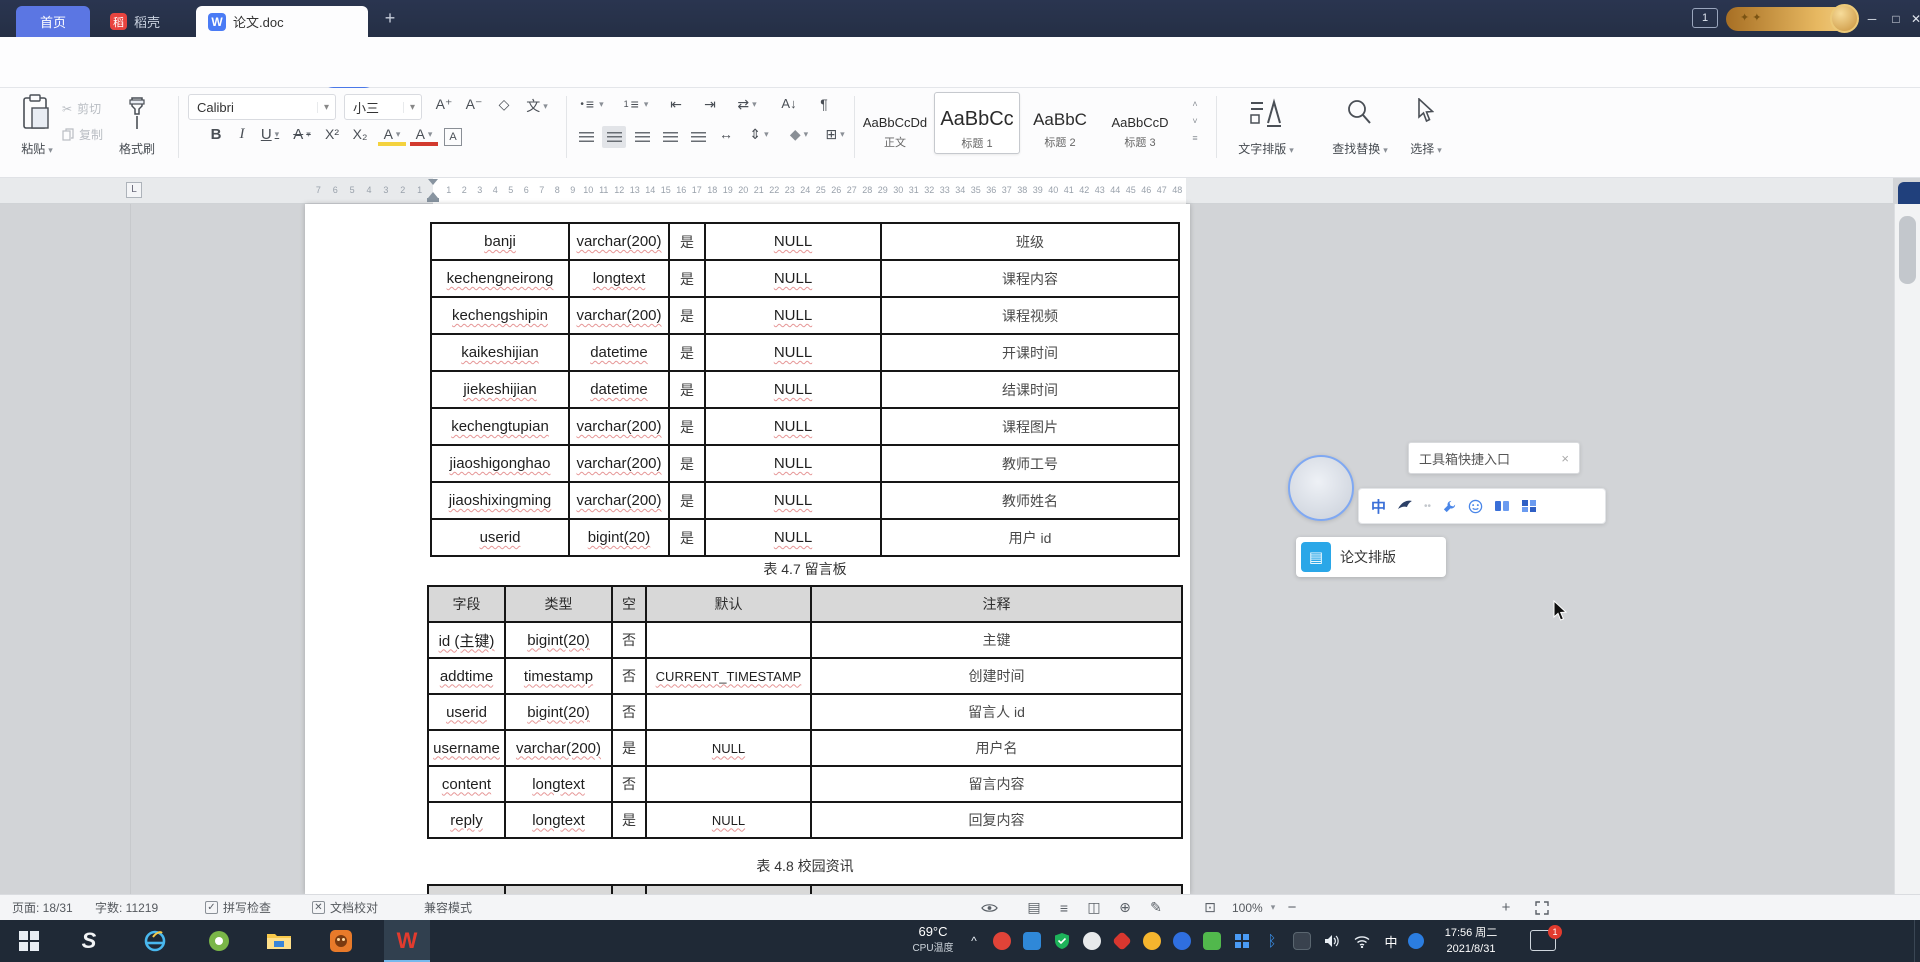 This screenshot has width=1920, height=962. What do you see at coordinates (453, 137) in the screenshot?
I see `character-shading-button: A` at bounding box center [453, 137].